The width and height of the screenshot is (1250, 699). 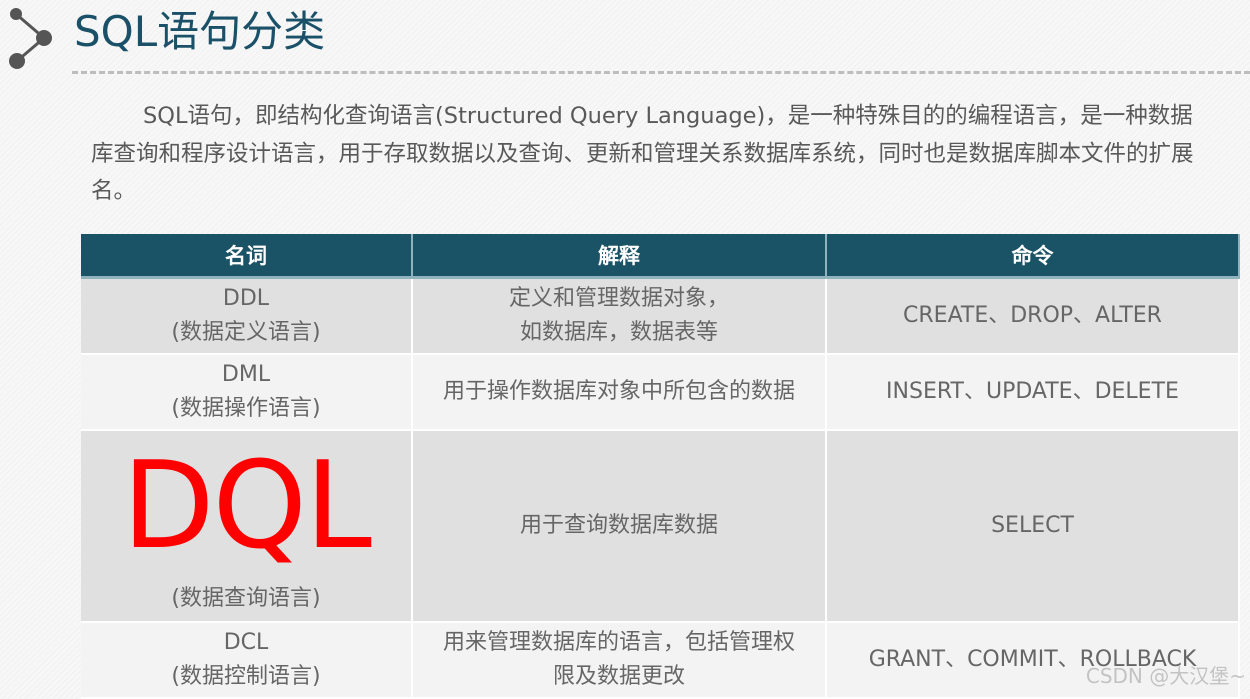 What do you see at coordinates (200, 31) in the screenshot?
I see `page-title: SQL语句分类` at bounding box center [200, 31].